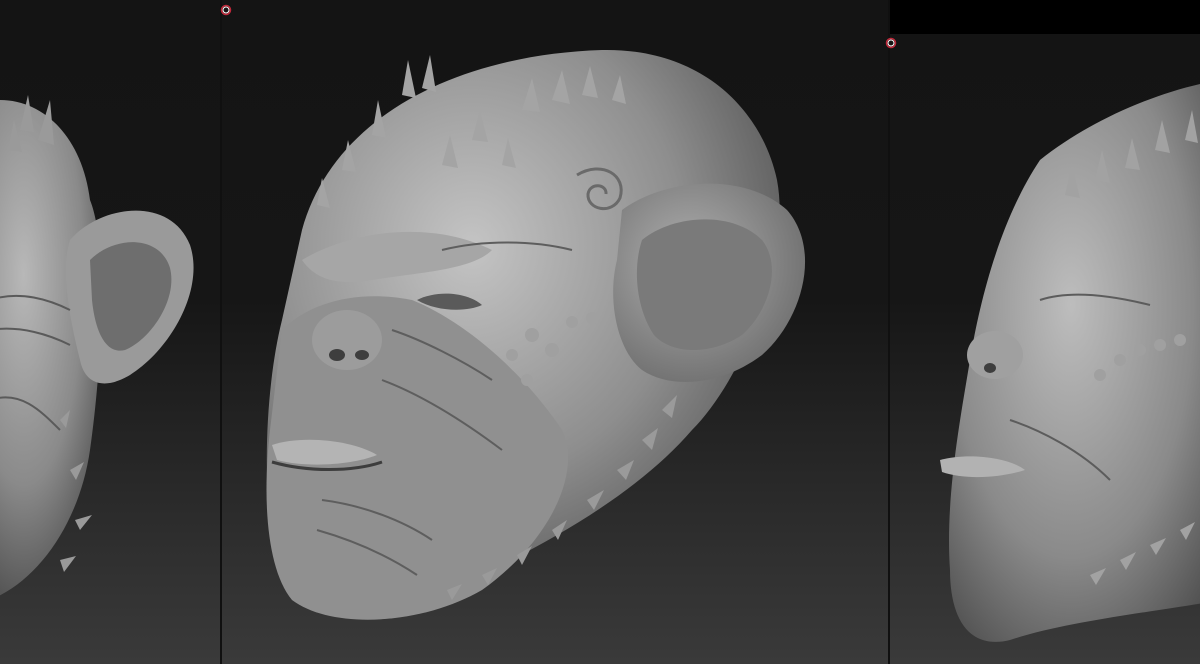 This screenshot has height=664, width=1200. I want to click on floating-palette, so click(1045, 17).